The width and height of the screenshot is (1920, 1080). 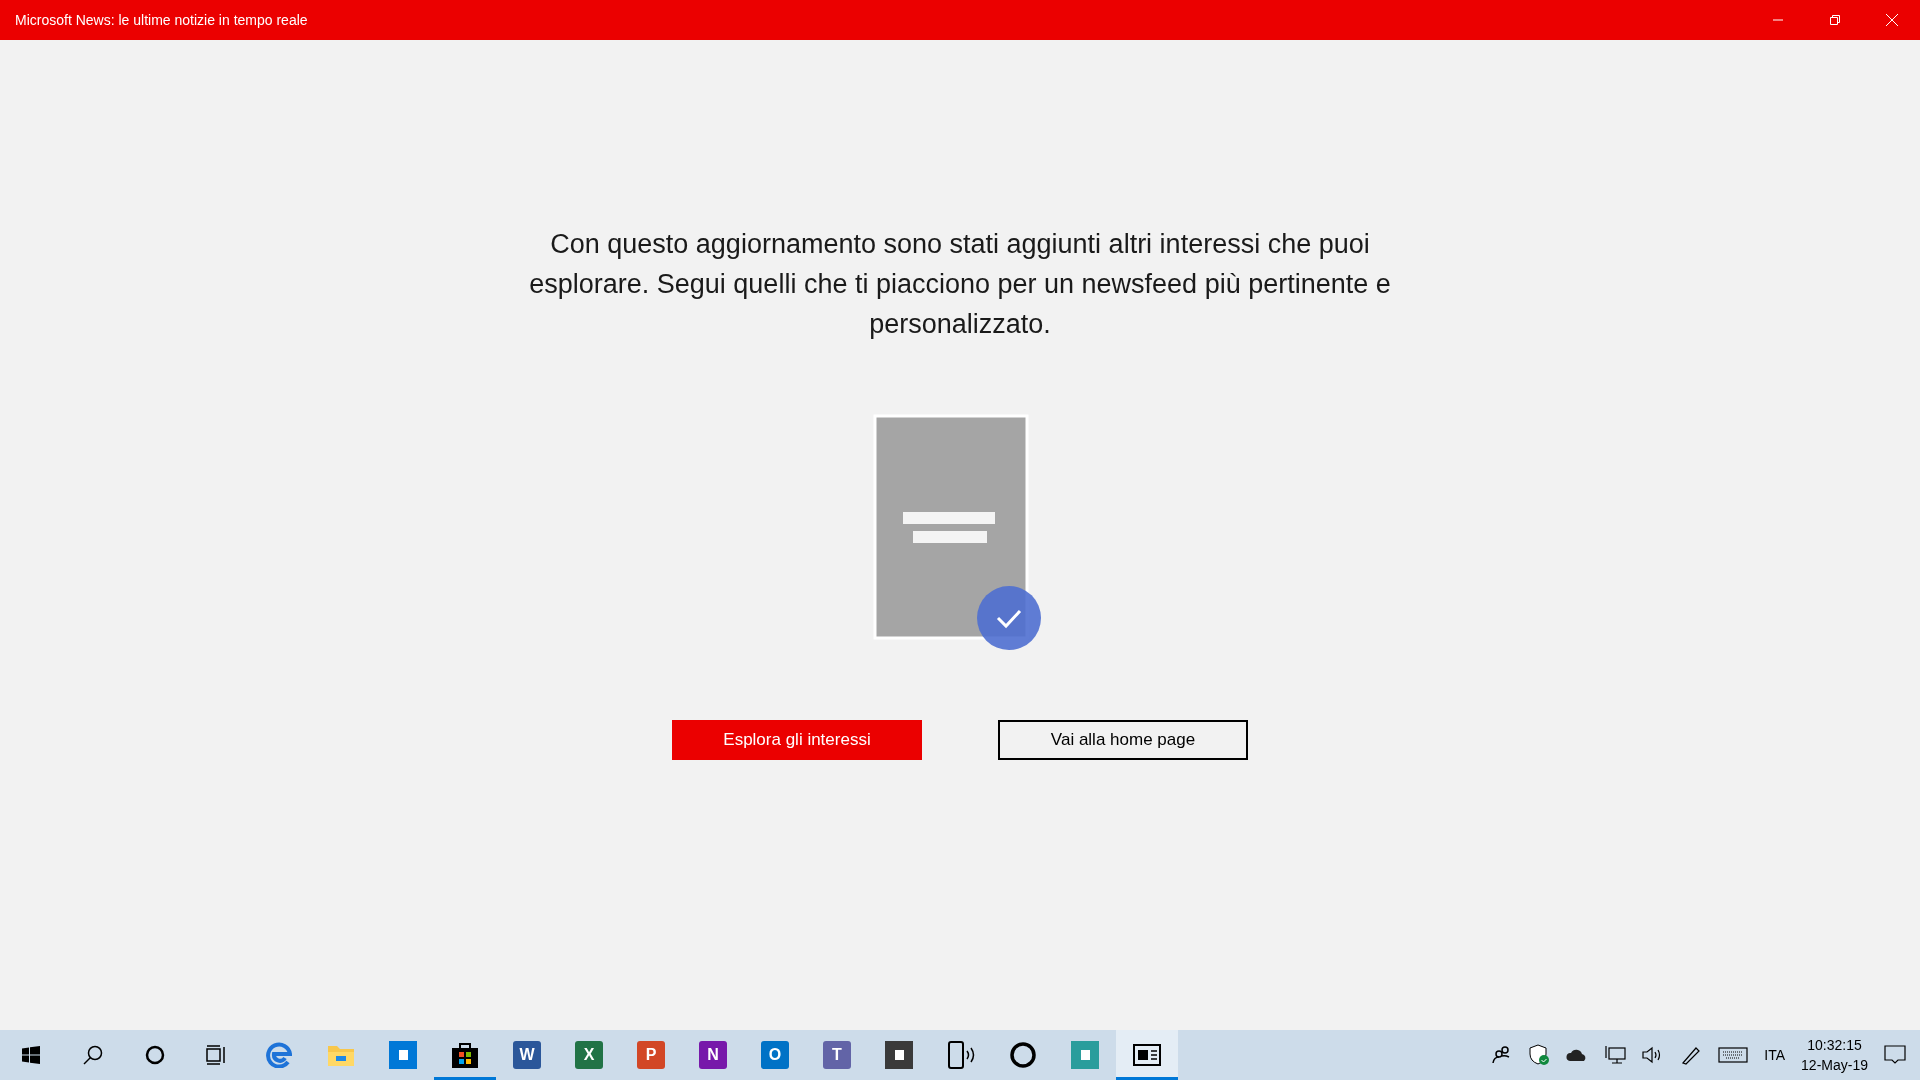 What do you see at coordinates (161, 20) in the screenshot?
I see `window-title: Microsoft News: le ultime notizie in tempo reale` at bounding box center [161, 20].